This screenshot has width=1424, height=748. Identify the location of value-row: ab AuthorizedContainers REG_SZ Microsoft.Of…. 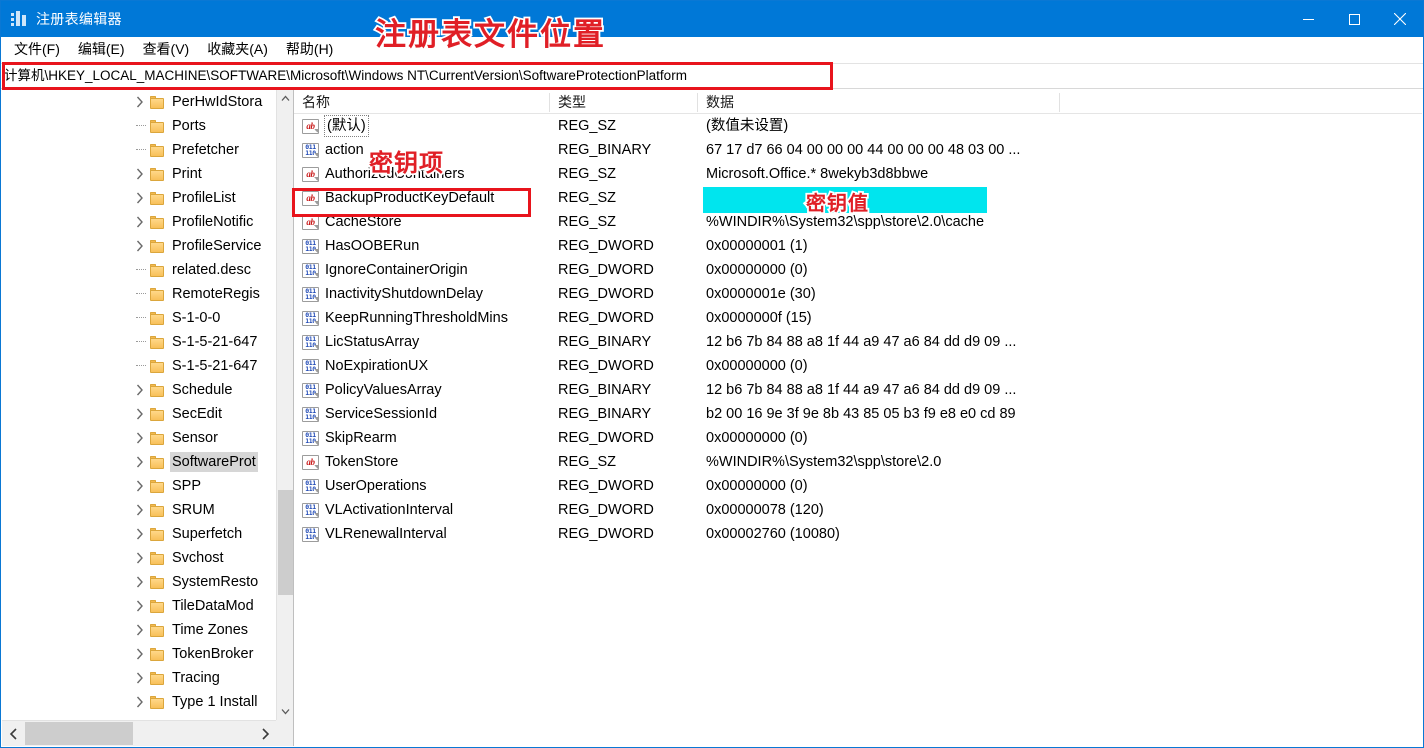
(858, 174).